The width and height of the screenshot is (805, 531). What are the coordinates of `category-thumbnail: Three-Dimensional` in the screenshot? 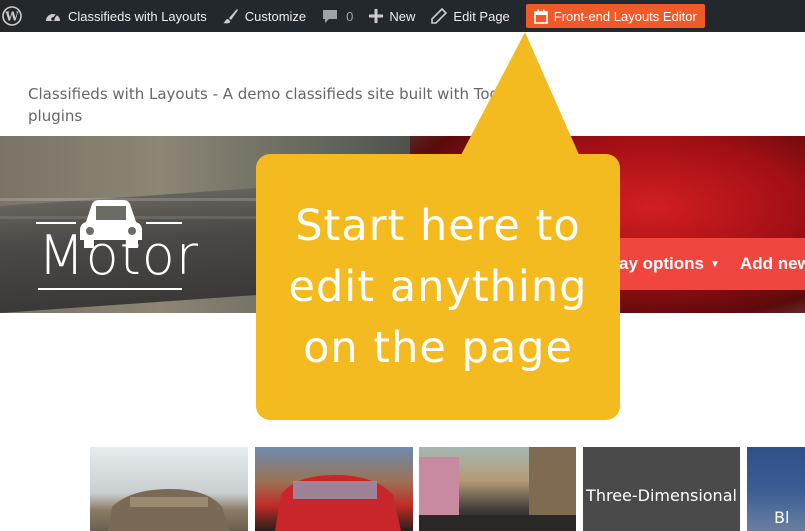 It's located at (661, 489).